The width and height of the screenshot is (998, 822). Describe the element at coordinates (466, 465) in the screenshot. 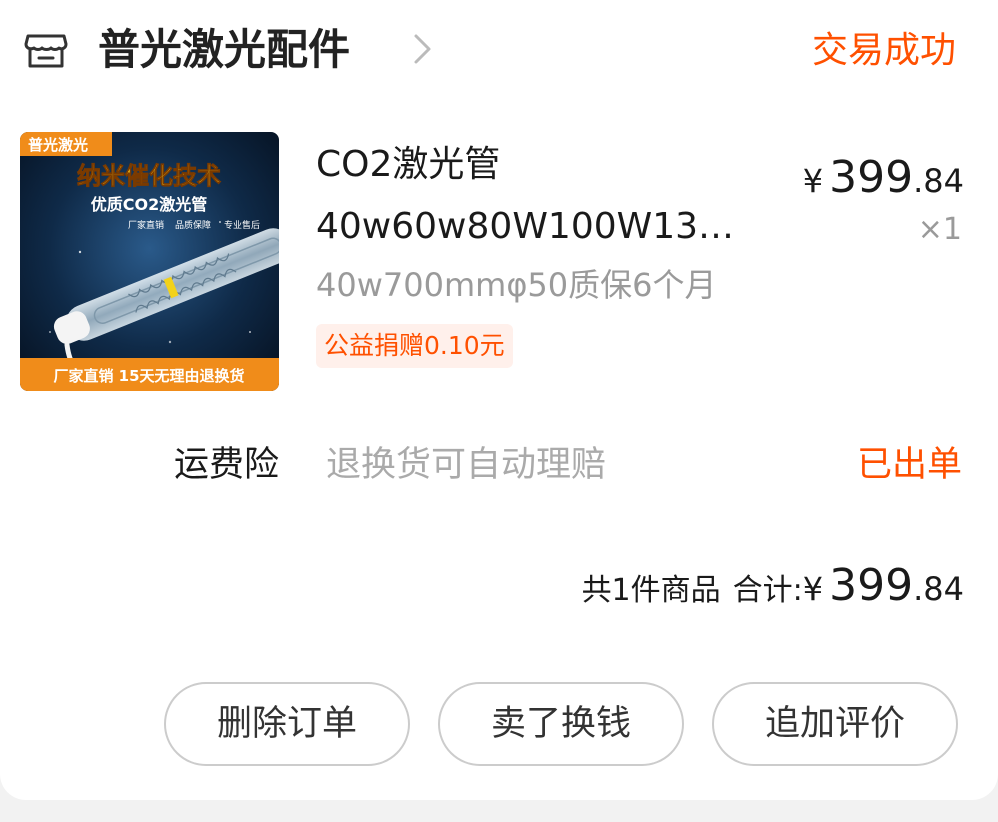

I see `shipping-insurance-description: 退换货可自动理赔` at that location.